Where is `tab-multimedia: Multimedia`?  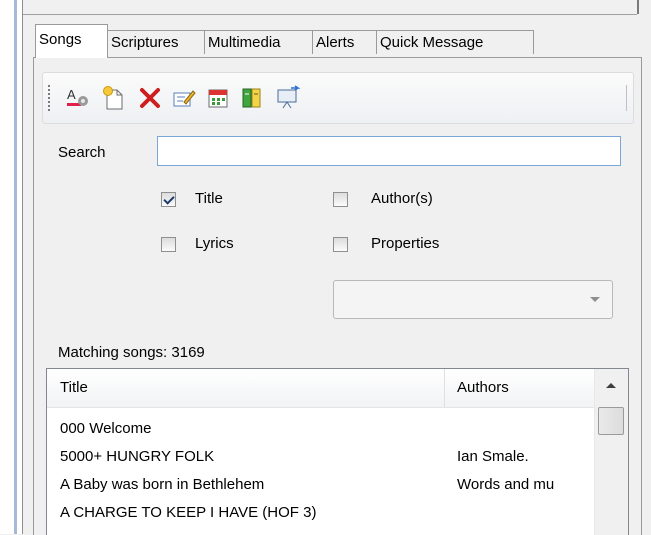
tab-multimedia: Multimedia is located at coordinates (258, 42).